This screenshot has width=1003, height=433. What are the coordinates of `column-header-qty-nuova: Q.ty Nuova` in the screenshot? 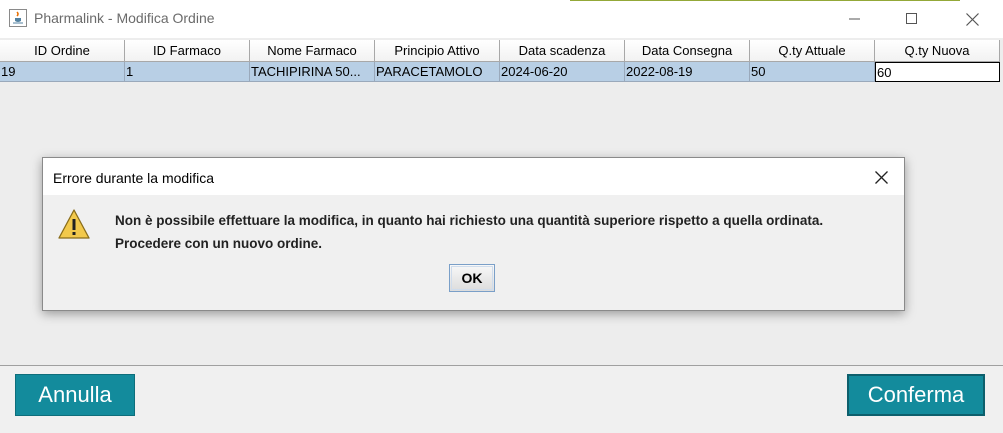 It's located at (937, 51).